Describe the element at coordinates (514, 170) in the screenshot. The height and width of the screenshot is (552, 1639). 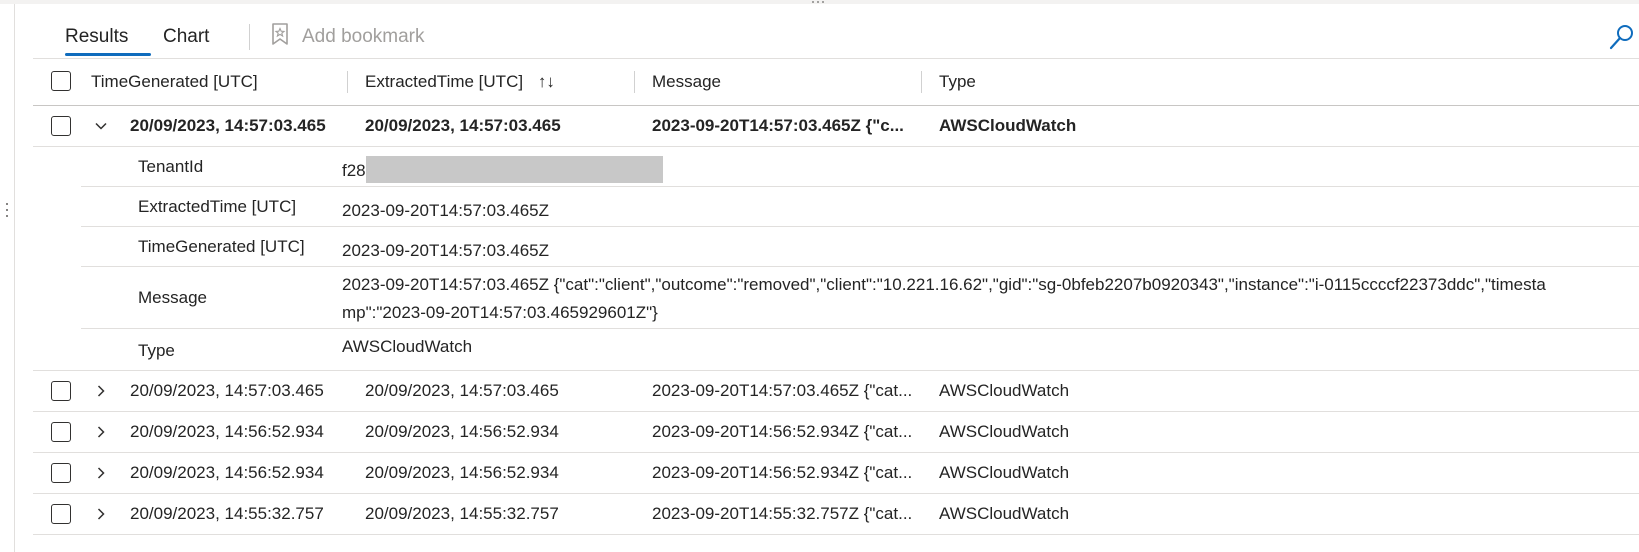
I see `redaction-block` at that location.